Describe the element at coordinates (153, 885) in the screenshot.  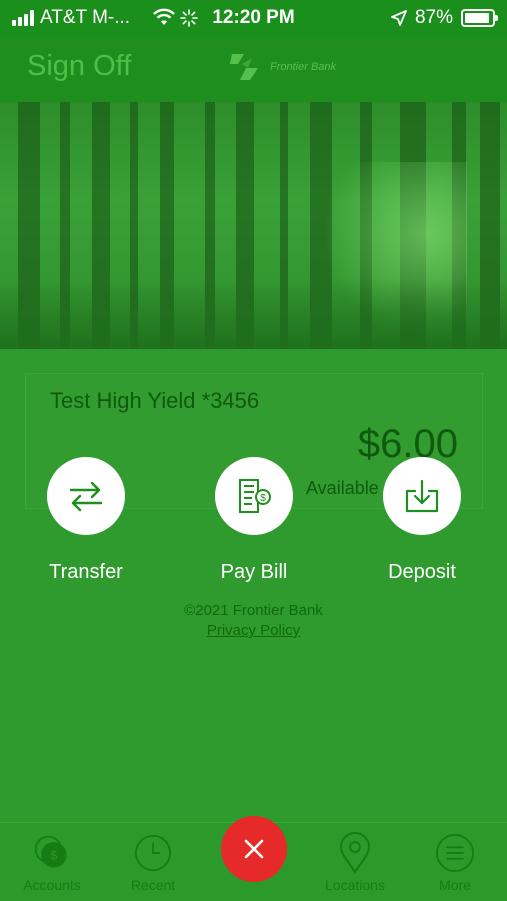
I see `tab-recent-label: Recent` at that location.